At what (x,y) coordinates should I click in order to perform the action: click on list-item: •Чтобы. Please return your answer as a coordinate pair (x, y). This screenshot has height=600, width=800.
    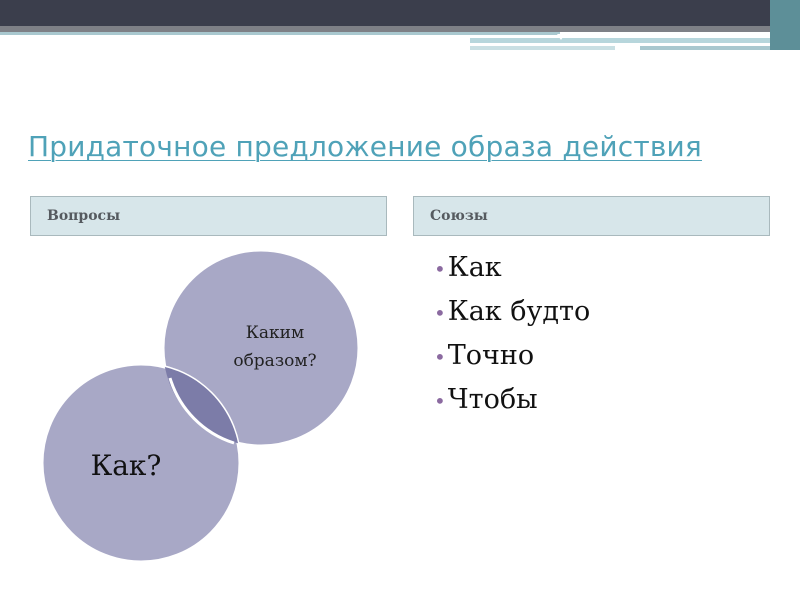
    Looking at the image, I should click on (512, 400).